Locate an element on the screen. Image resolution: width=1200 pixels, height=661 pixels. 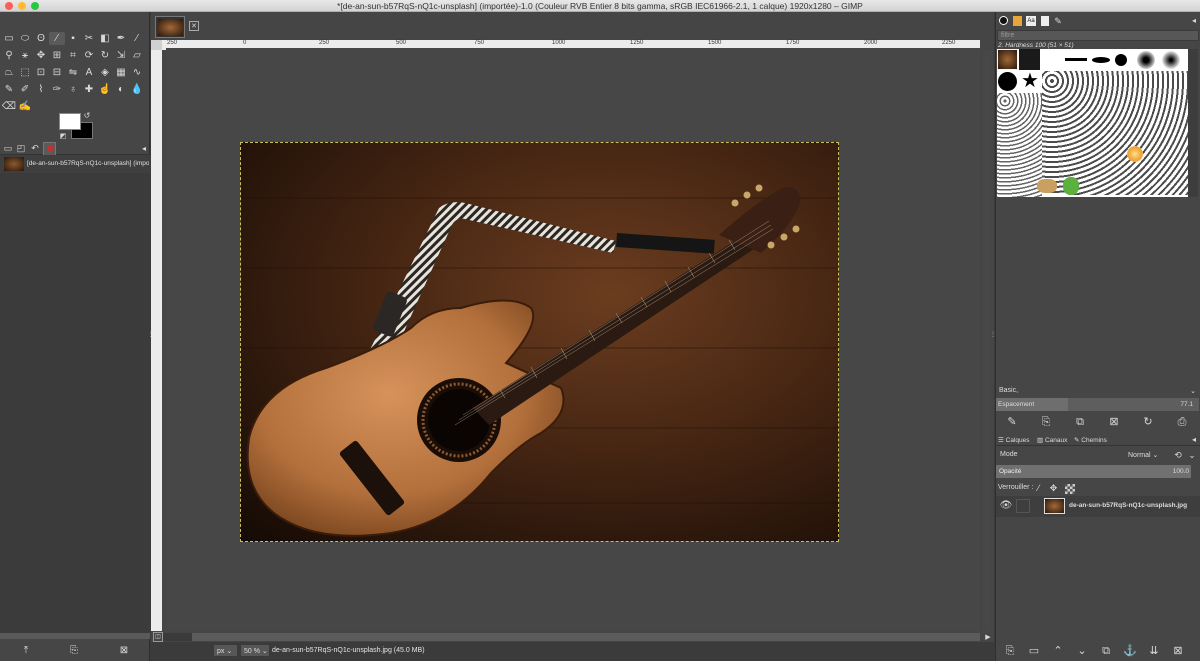
image-tab is located at coordinates (170, 27).